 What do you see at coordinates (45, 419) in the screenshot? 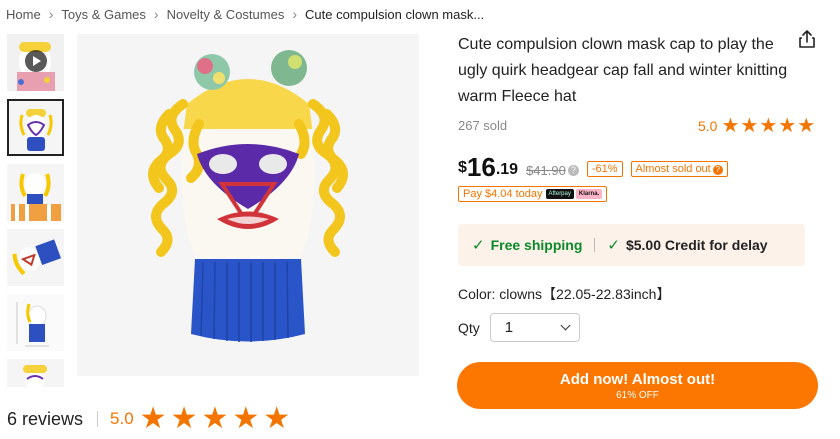
I see `reviews-count: 6 reviews` at bounding box center [45, 419].